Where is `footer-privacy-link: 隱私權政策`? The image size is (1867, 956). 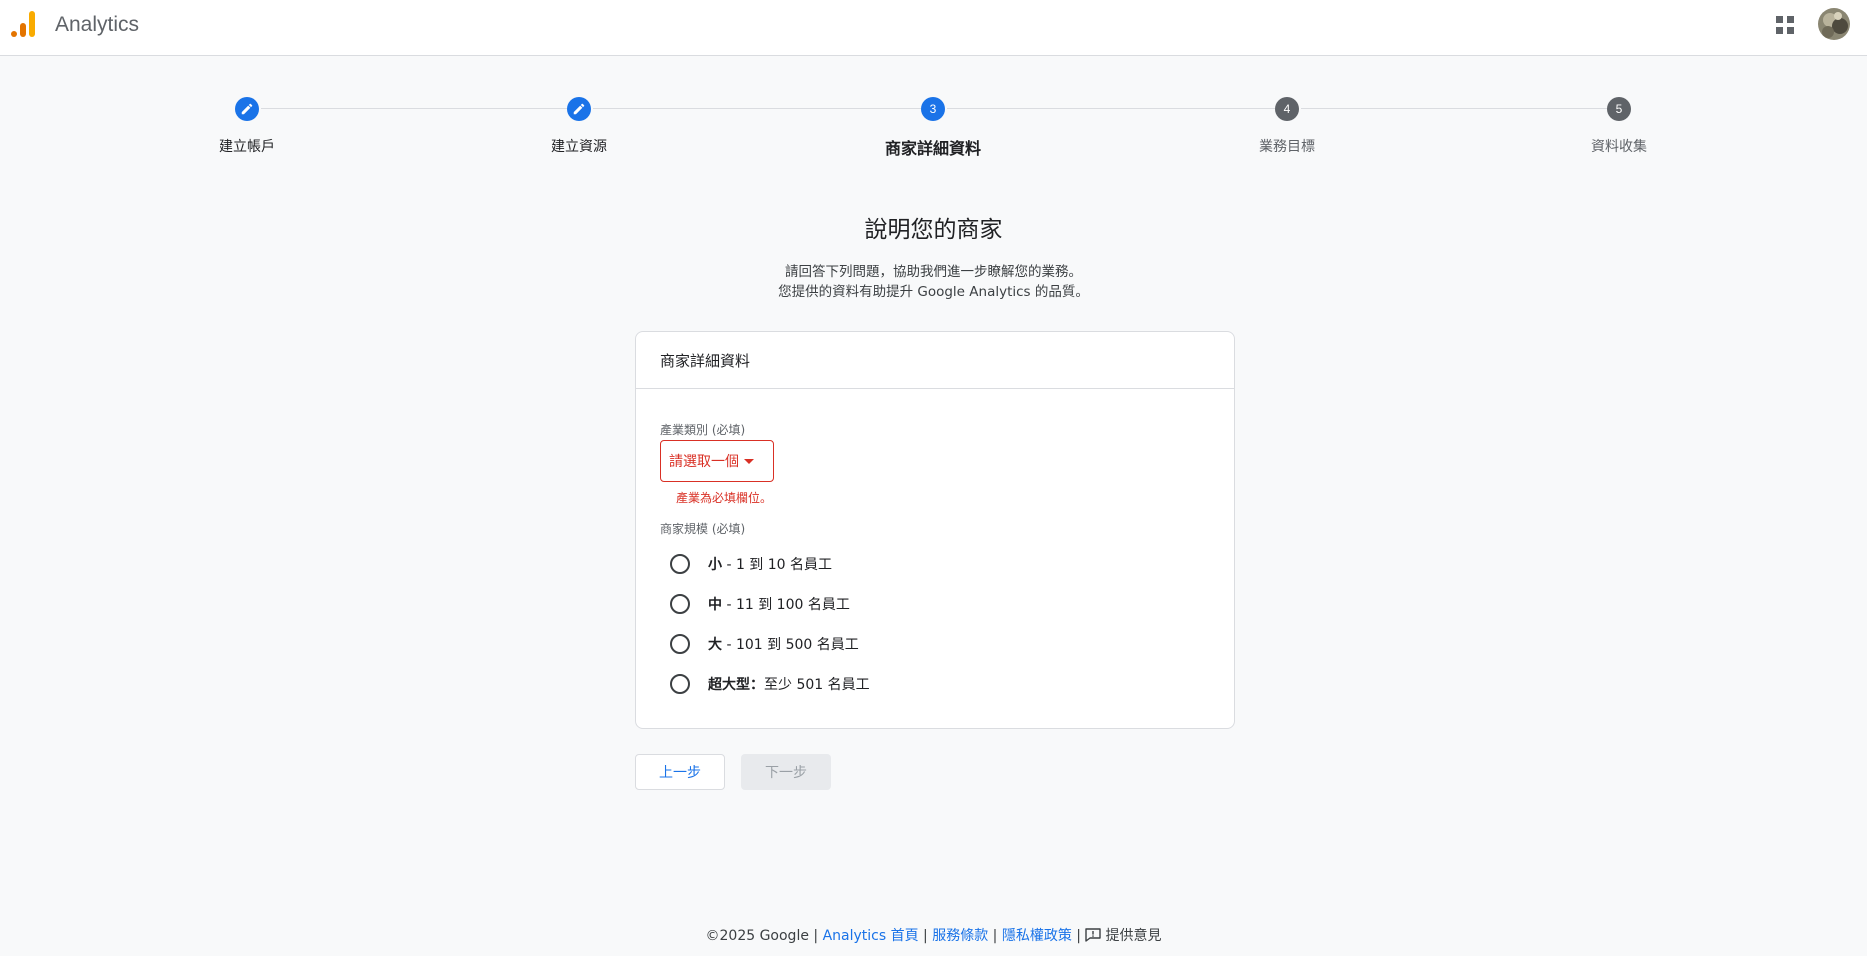 footer-privacy-link: 隱私權政策 is located at coordinates (1037, 936).